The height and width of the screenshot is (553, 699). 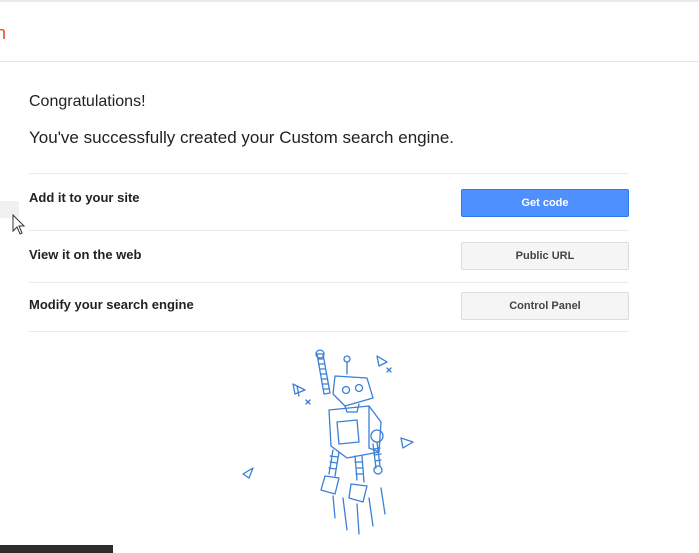 I want to click on modify-engine-label: Modify your search engine, so click(x=111, y=304).